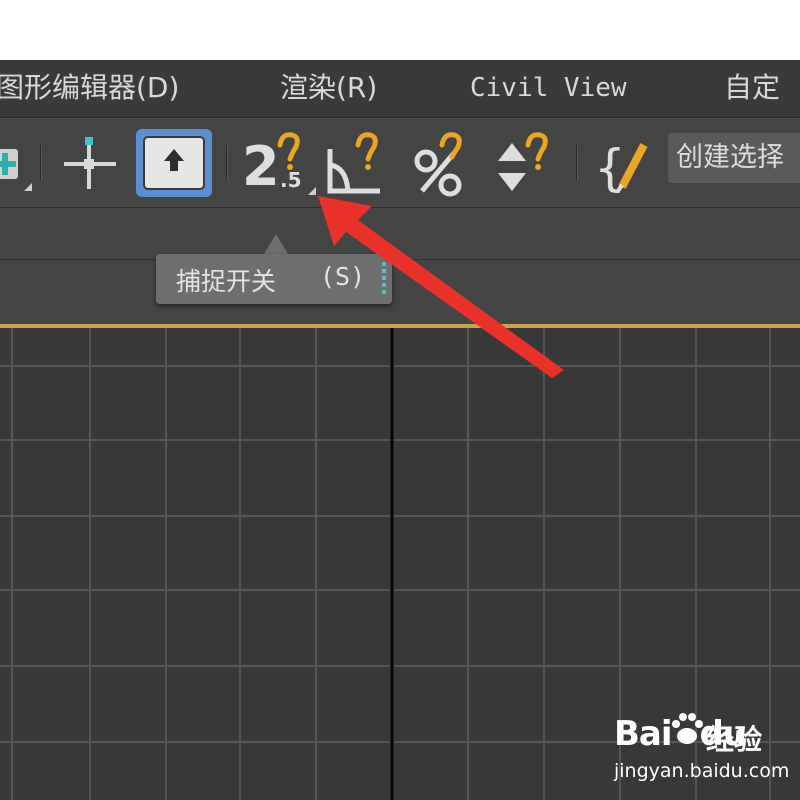 This screenshot has height=800, width=800. What do you see at coordinates (226, 281) in the screenshot?
I see `tooltip-label: 捕捉开关` at bounding box center [226, 281].